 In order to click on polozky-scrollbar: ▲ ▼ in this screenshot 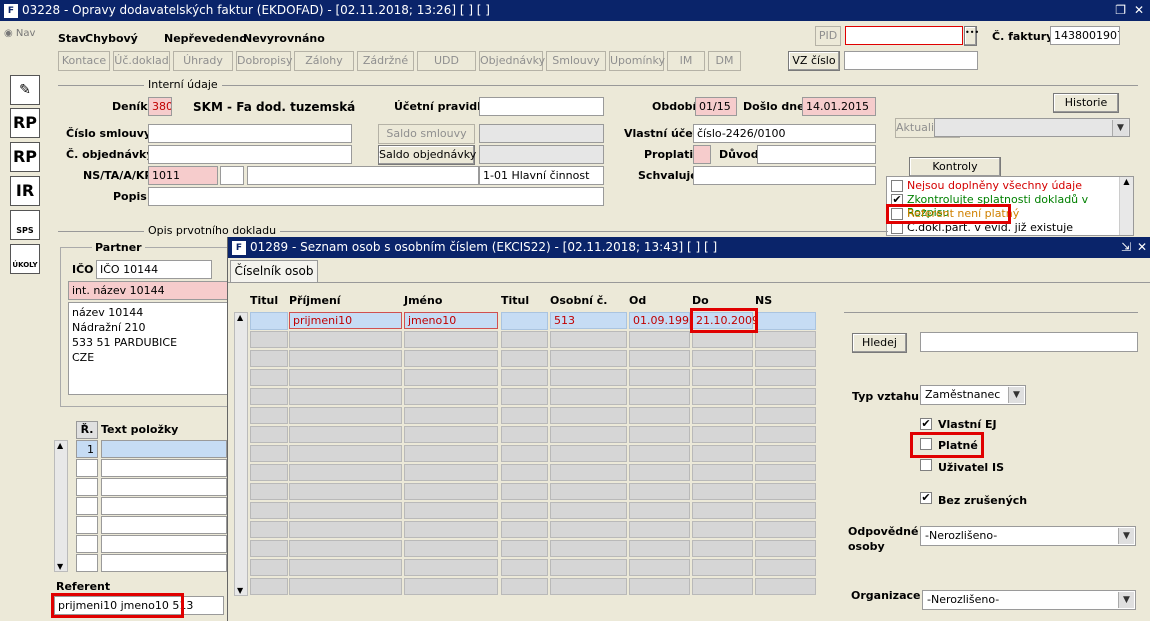, I will do `click(61, 506)`.